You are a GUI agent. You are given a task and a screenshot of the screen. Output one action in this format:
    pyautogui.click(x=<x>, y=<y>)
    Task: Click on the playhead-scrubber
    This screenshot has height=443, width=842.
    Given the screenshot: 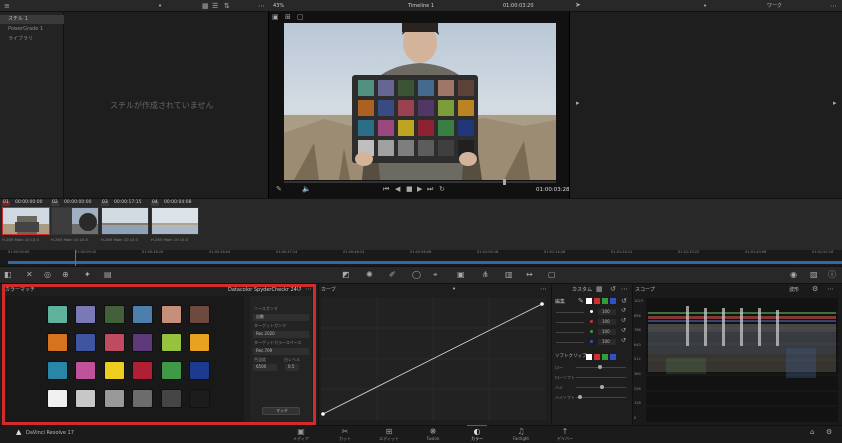 What is the action you would take?
    pyautogui.click(x=420, y=182)
    